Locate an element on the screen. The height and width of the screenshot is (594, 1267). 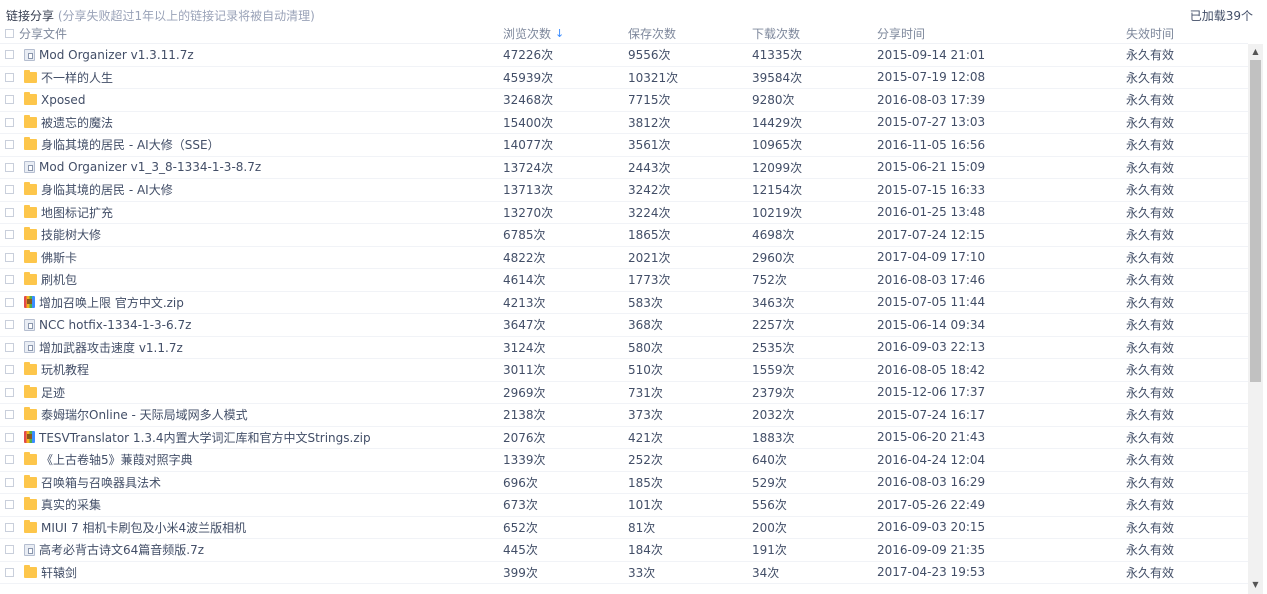
file-name: 召唤箱与召唤器具法术 is located at coordinates (101, 482).